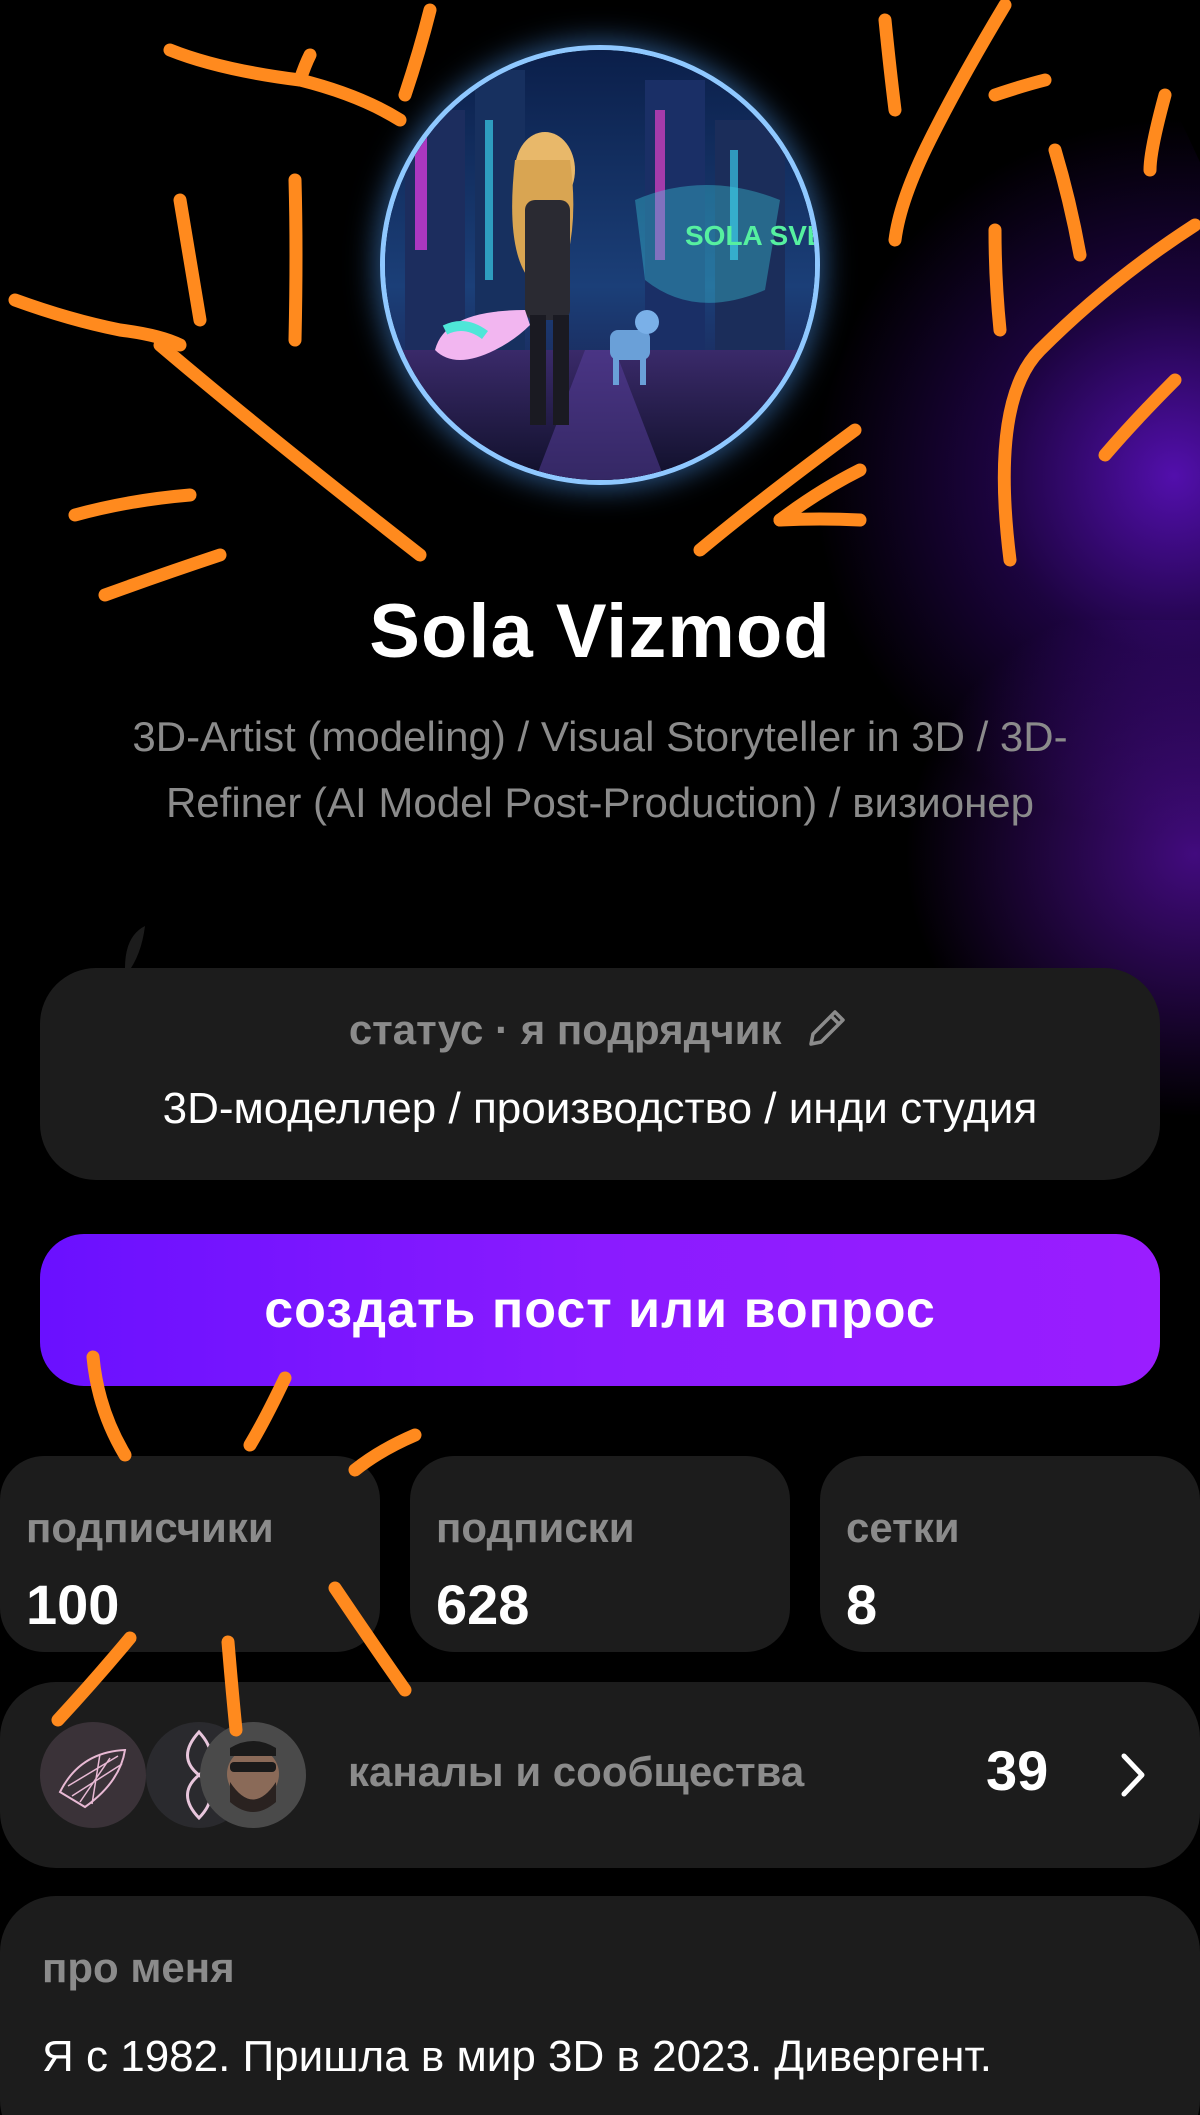 The image size is (1200, 2115). I want to click on stat-value: 628, so click(483, 1604).